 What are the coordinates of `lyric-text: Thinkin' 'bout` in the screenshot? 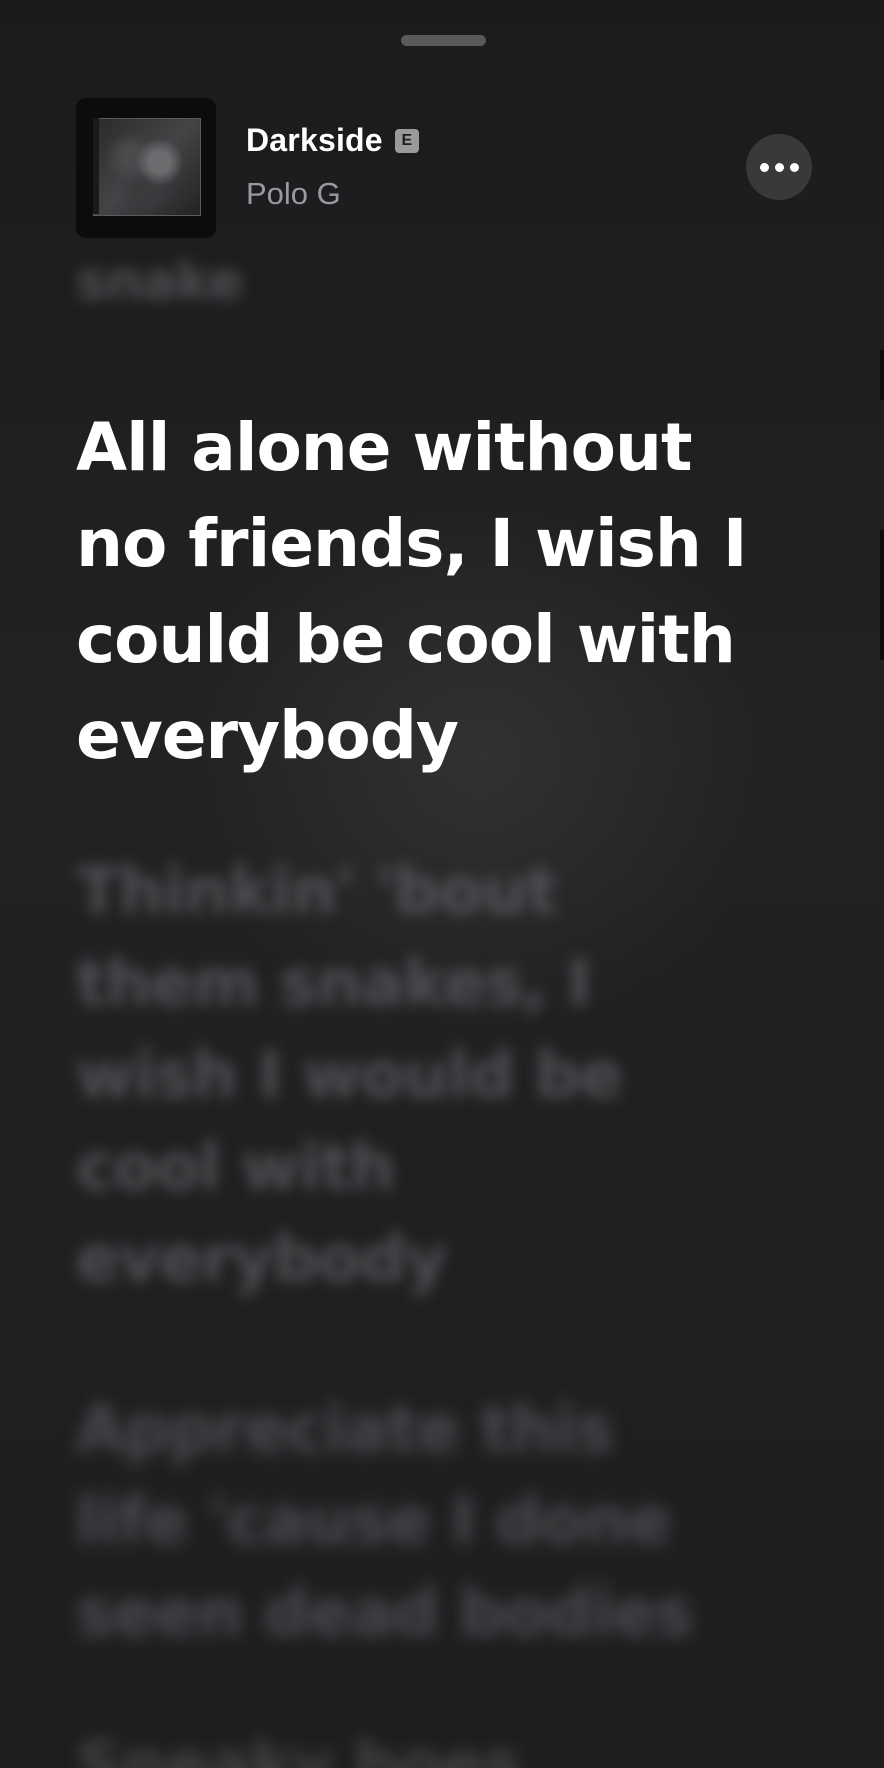 It's located at (316, 892).